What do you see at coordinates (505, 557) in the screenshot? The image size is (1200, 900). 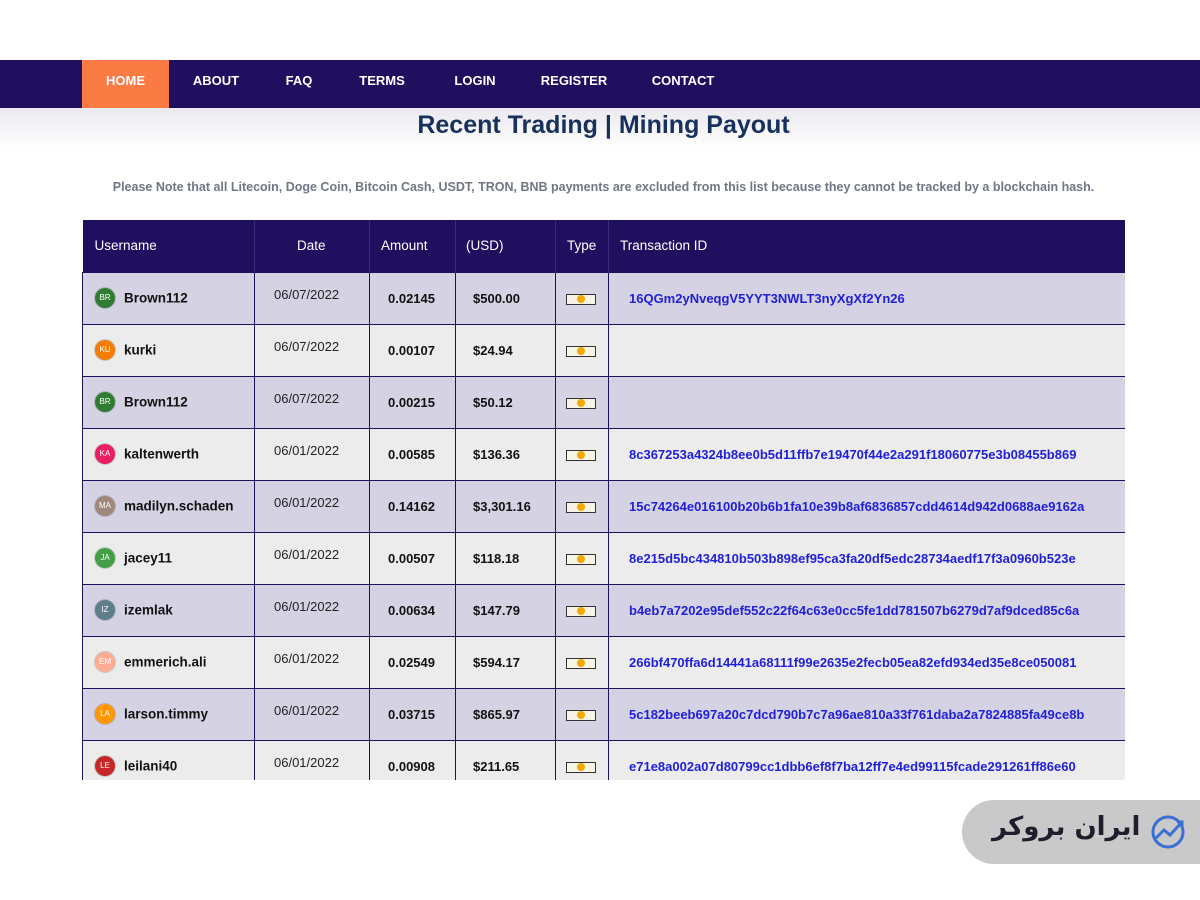 I see `usd-cell: $118.18` at bounding box center [505, 557].